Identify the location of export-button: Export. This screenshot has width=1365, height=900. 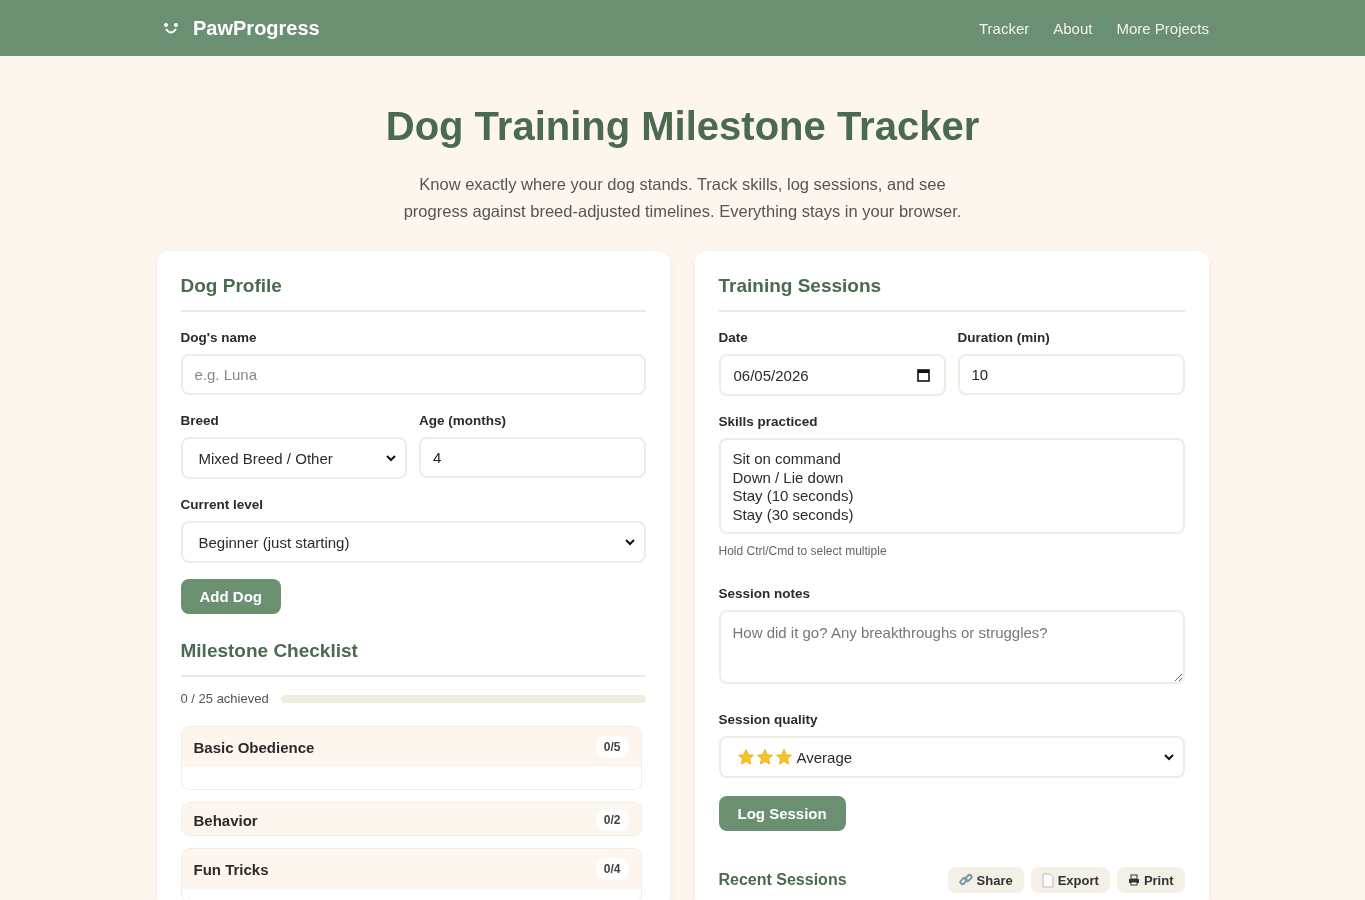
(1070, 880).